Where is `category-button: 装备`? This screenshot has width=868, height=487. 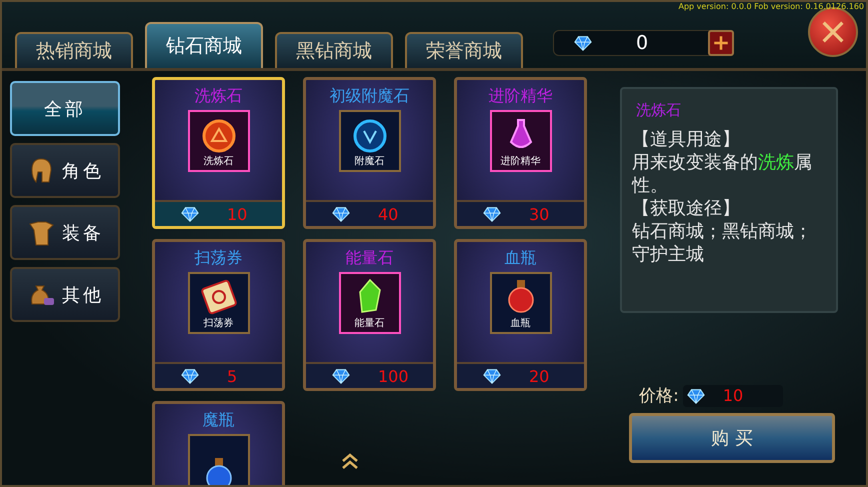
category-button: 装备 is located at coordinates (65, 232).